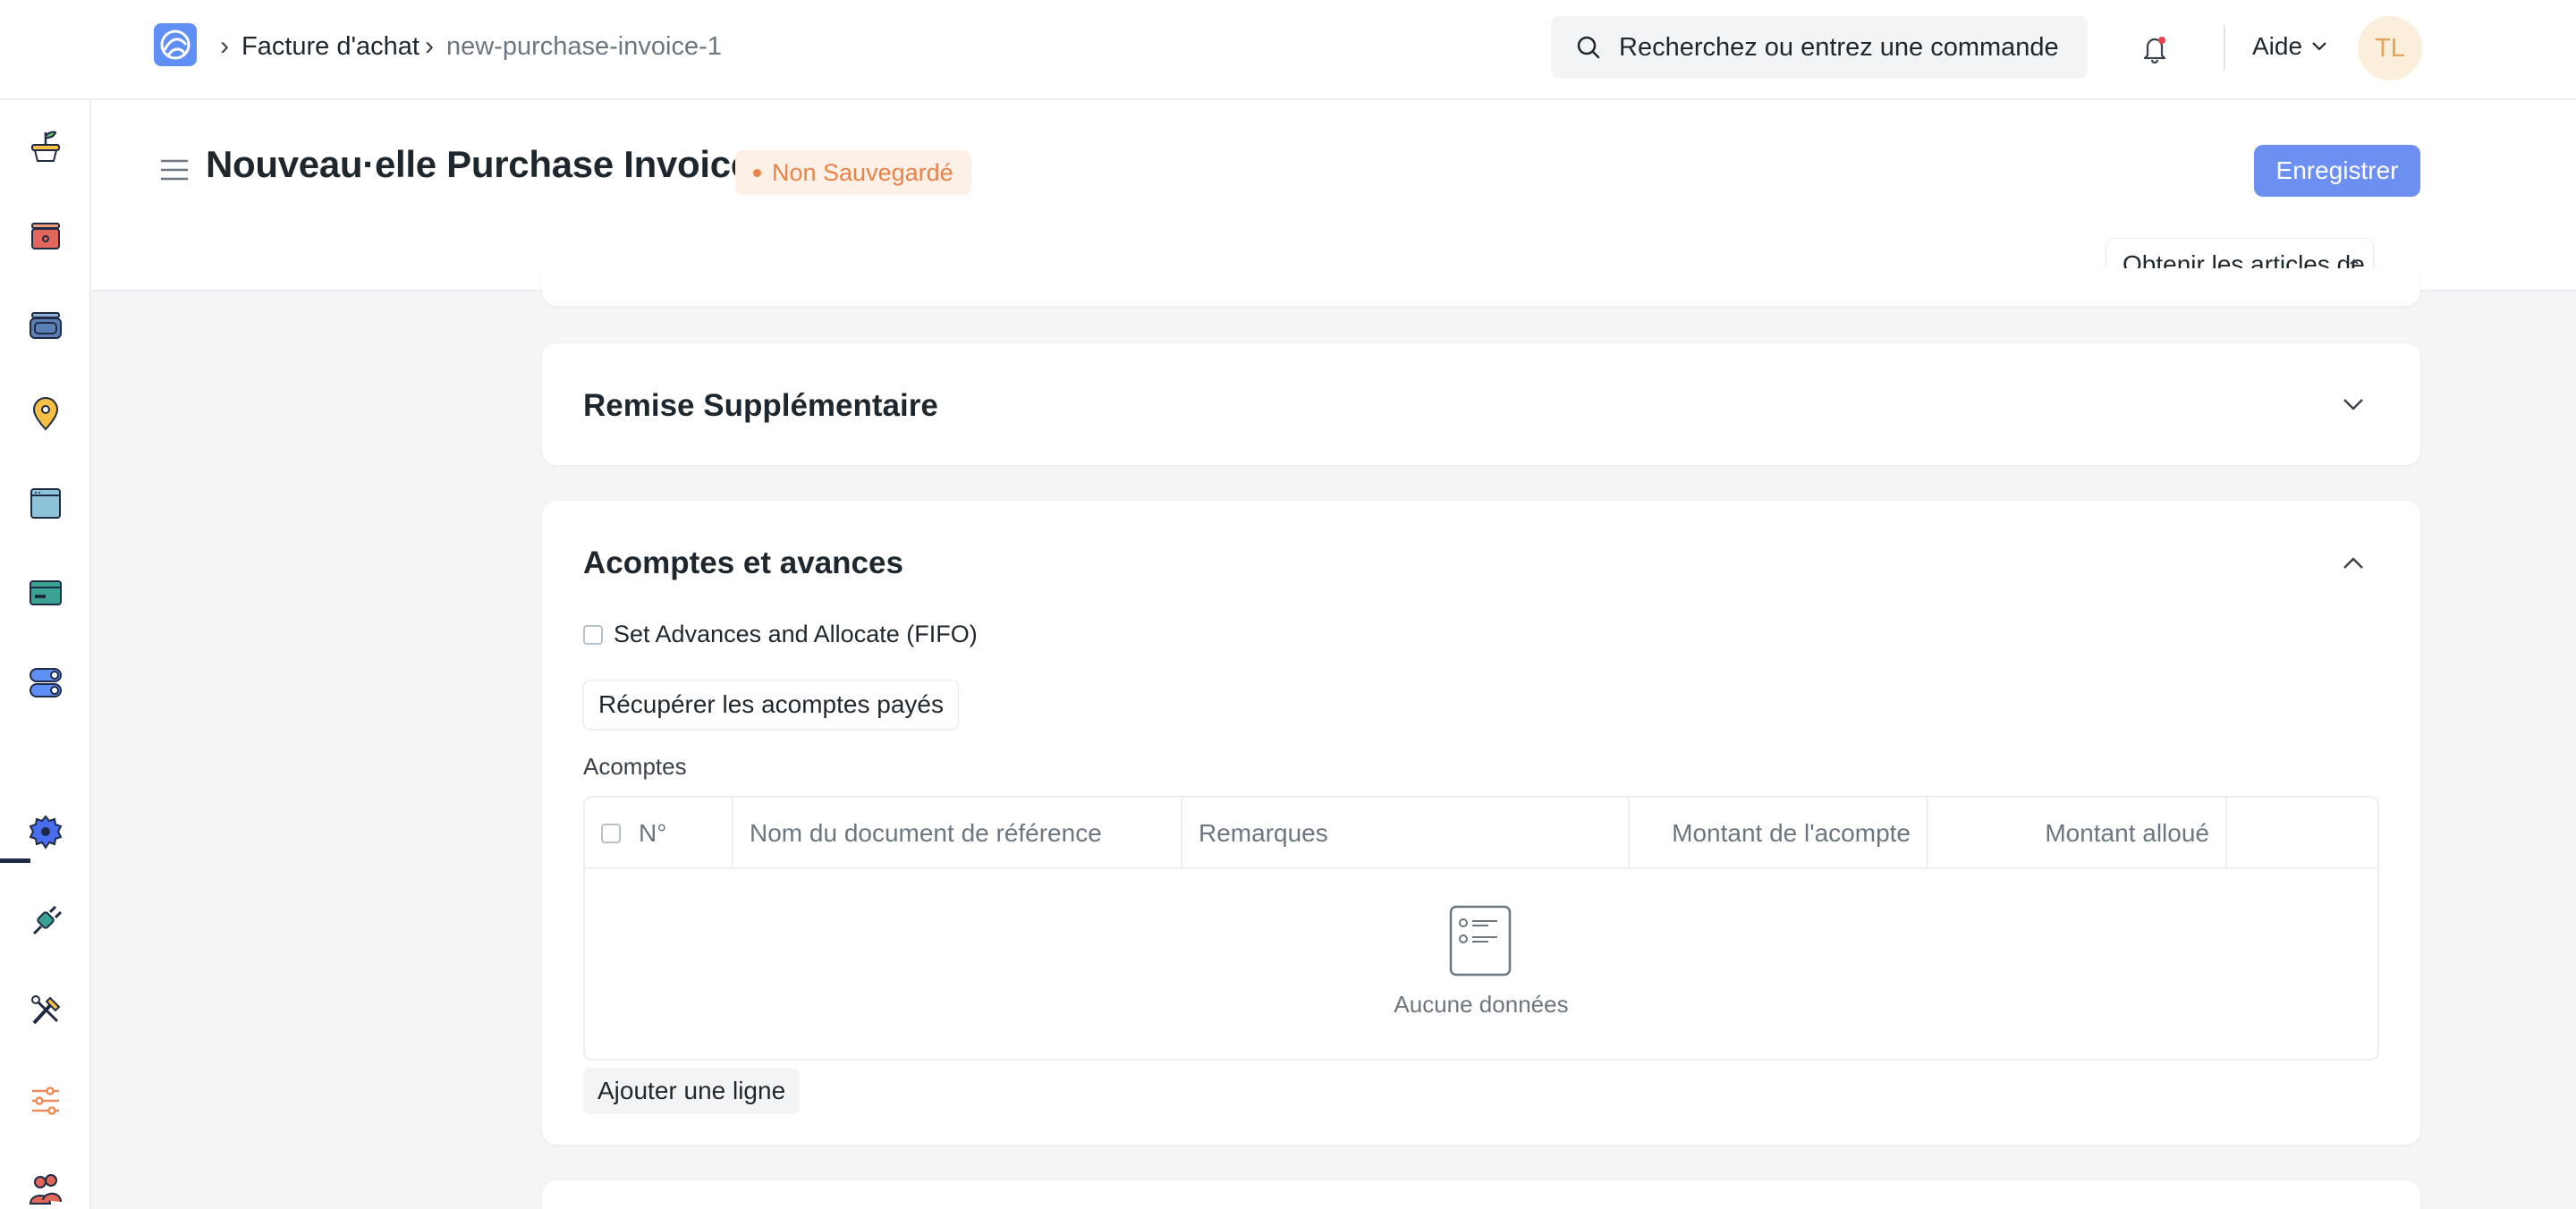 The image size is (2576, 1209). Describe the element at coordinates (757, 172) in the screenshot. I see `status-dot-icon` at that location.